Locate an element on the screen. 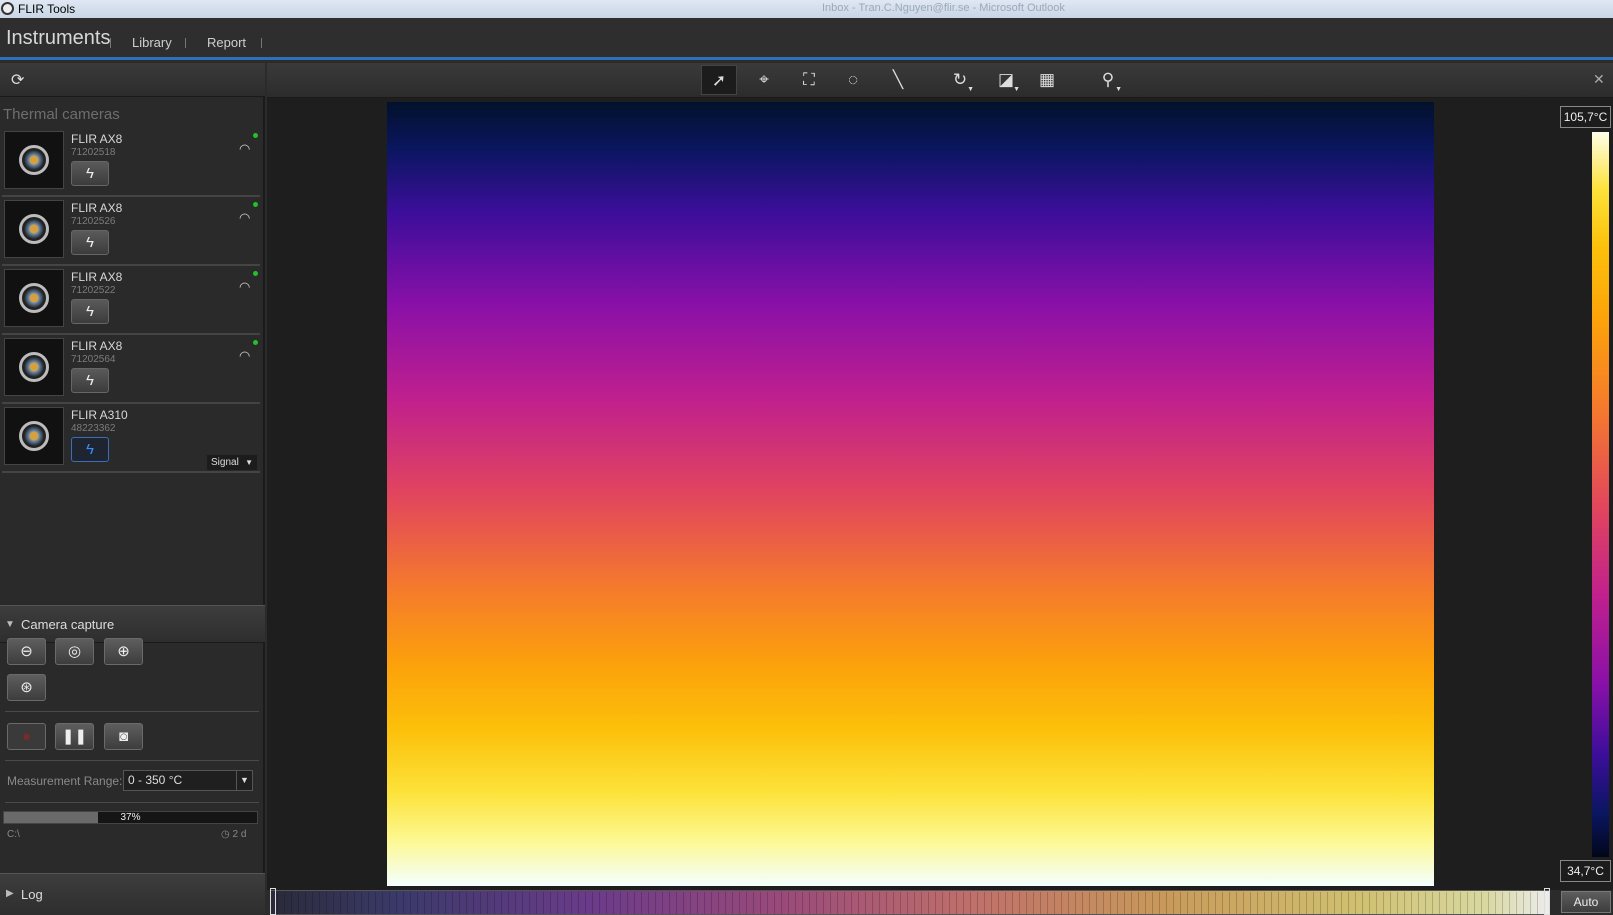 The image size is (1613, 915). thermal-cameras-heading: Thermal cameras is located at coordinates (61, 114).